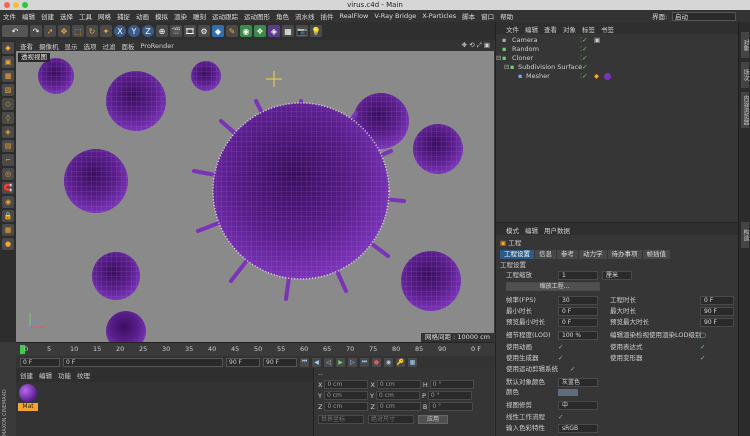 The image size is (750, 436). Describe the element at coordinates (512, 29) in the screenshot. I see `object-menu-file: 文件` at that location.